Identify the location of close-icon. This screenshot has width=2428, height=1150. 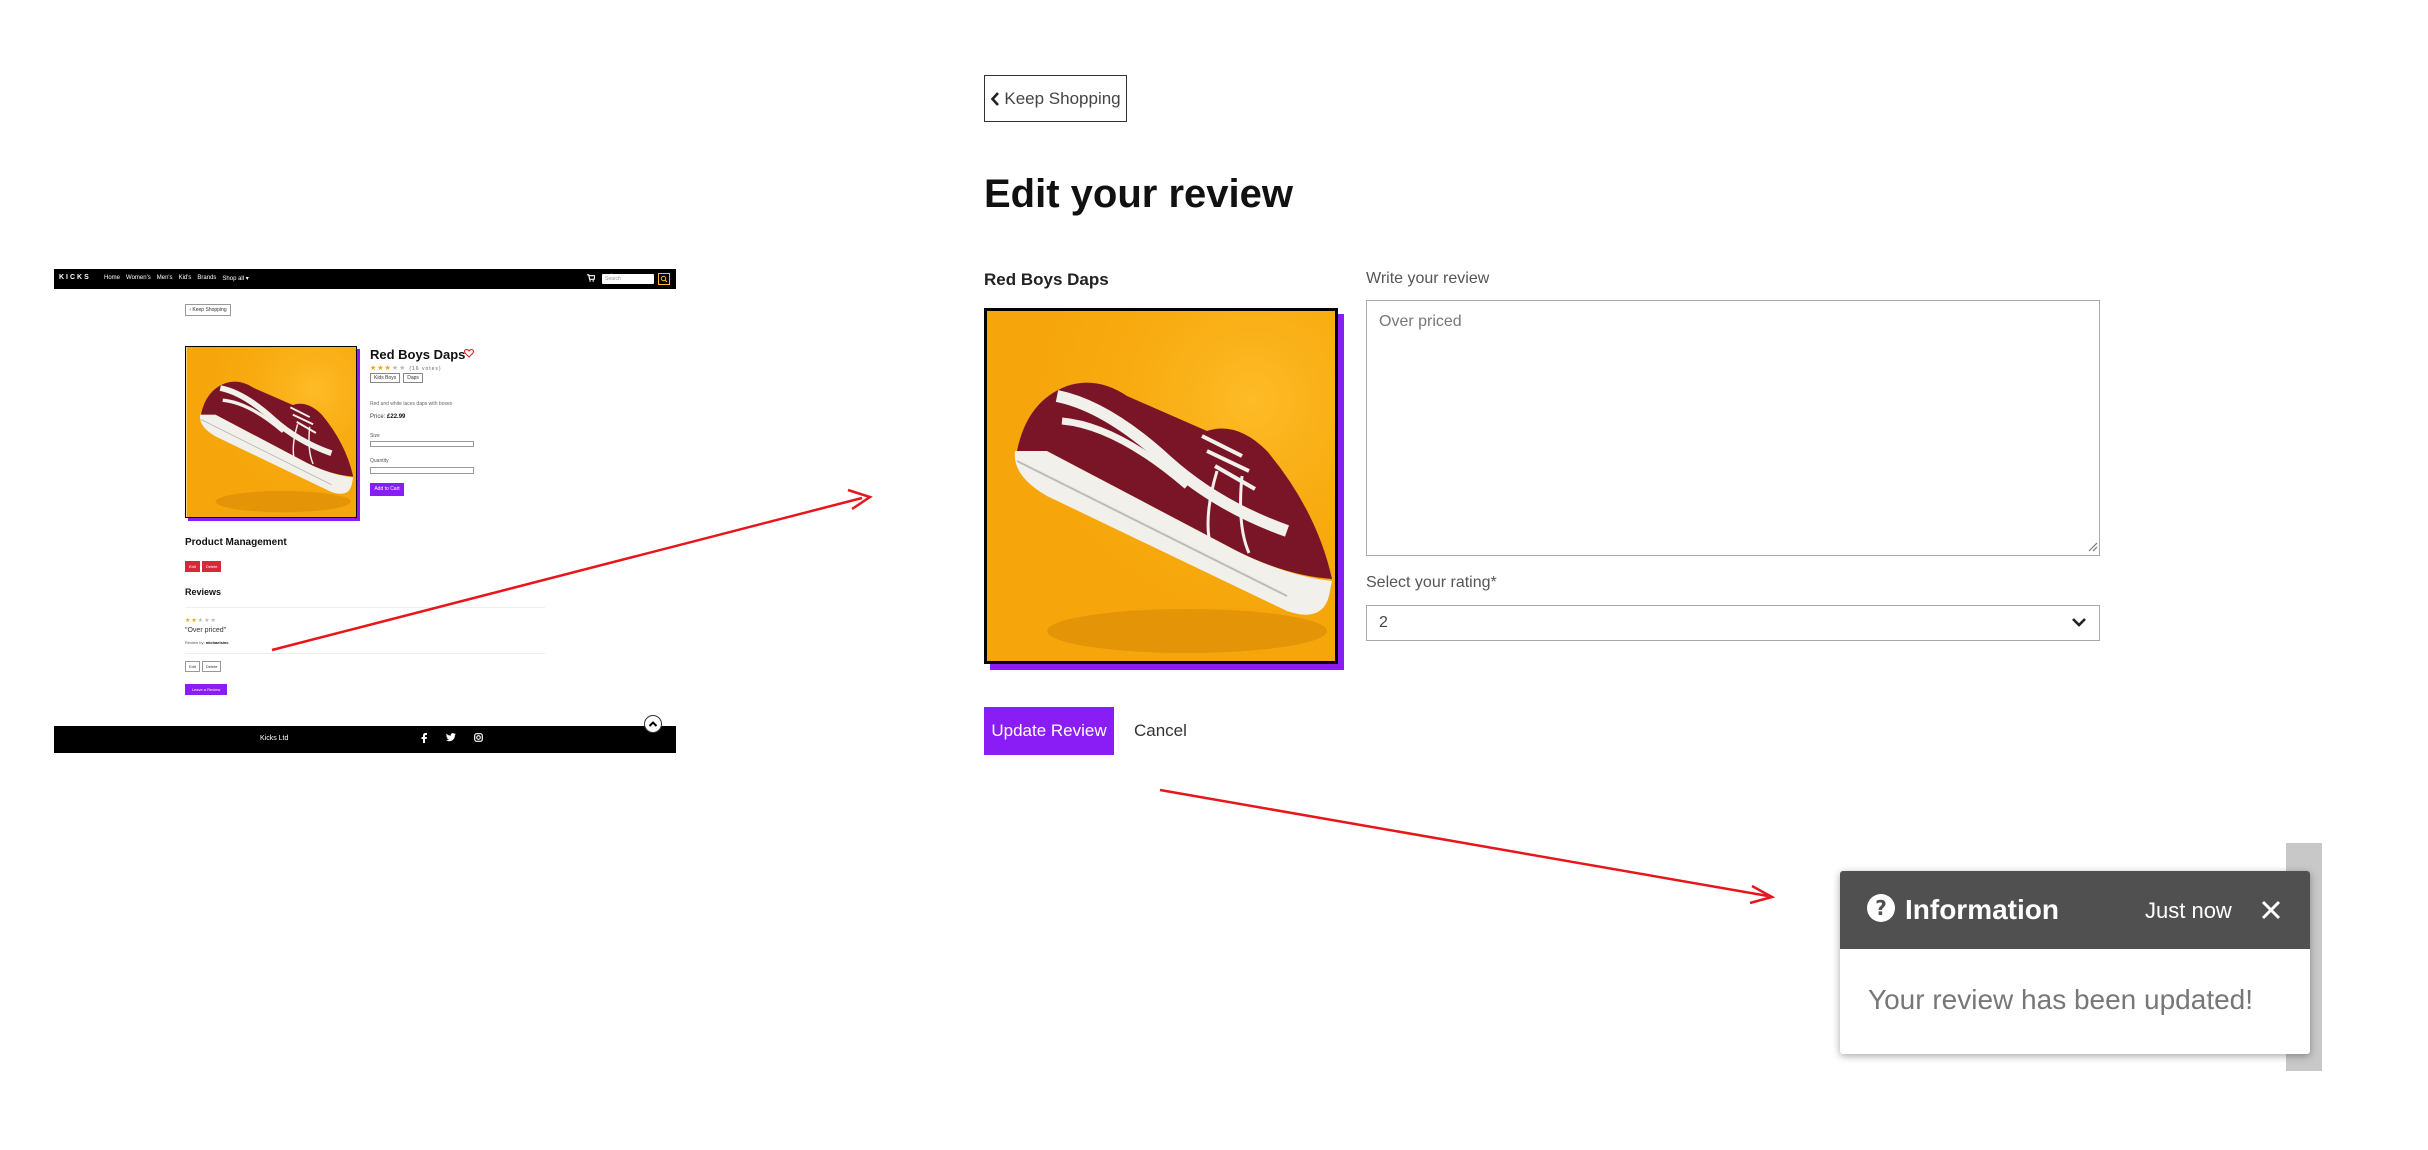
(2271, 910).